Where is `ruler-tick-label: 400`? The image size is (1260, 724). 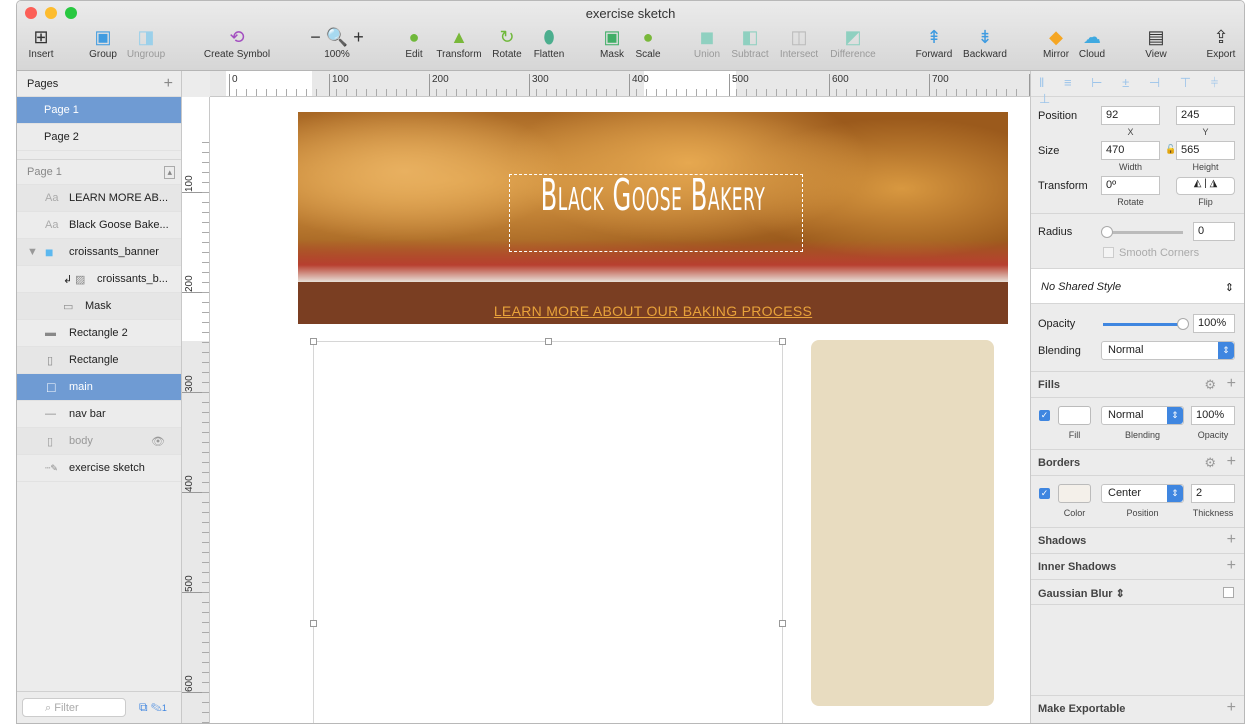
ruler-tick-label: 400 is located at coordinates (189, 483).